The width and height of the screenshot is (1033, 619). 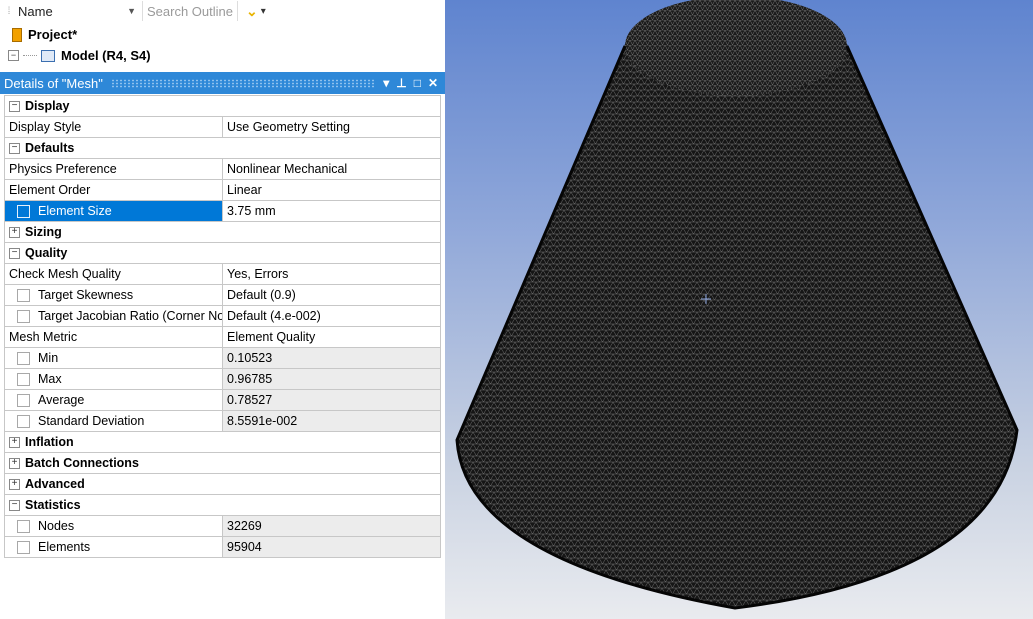 What do you see at coordinates (35, 11) in the screenshot?
I see `name-filter-label: Name` at bounding box center [35, 11].